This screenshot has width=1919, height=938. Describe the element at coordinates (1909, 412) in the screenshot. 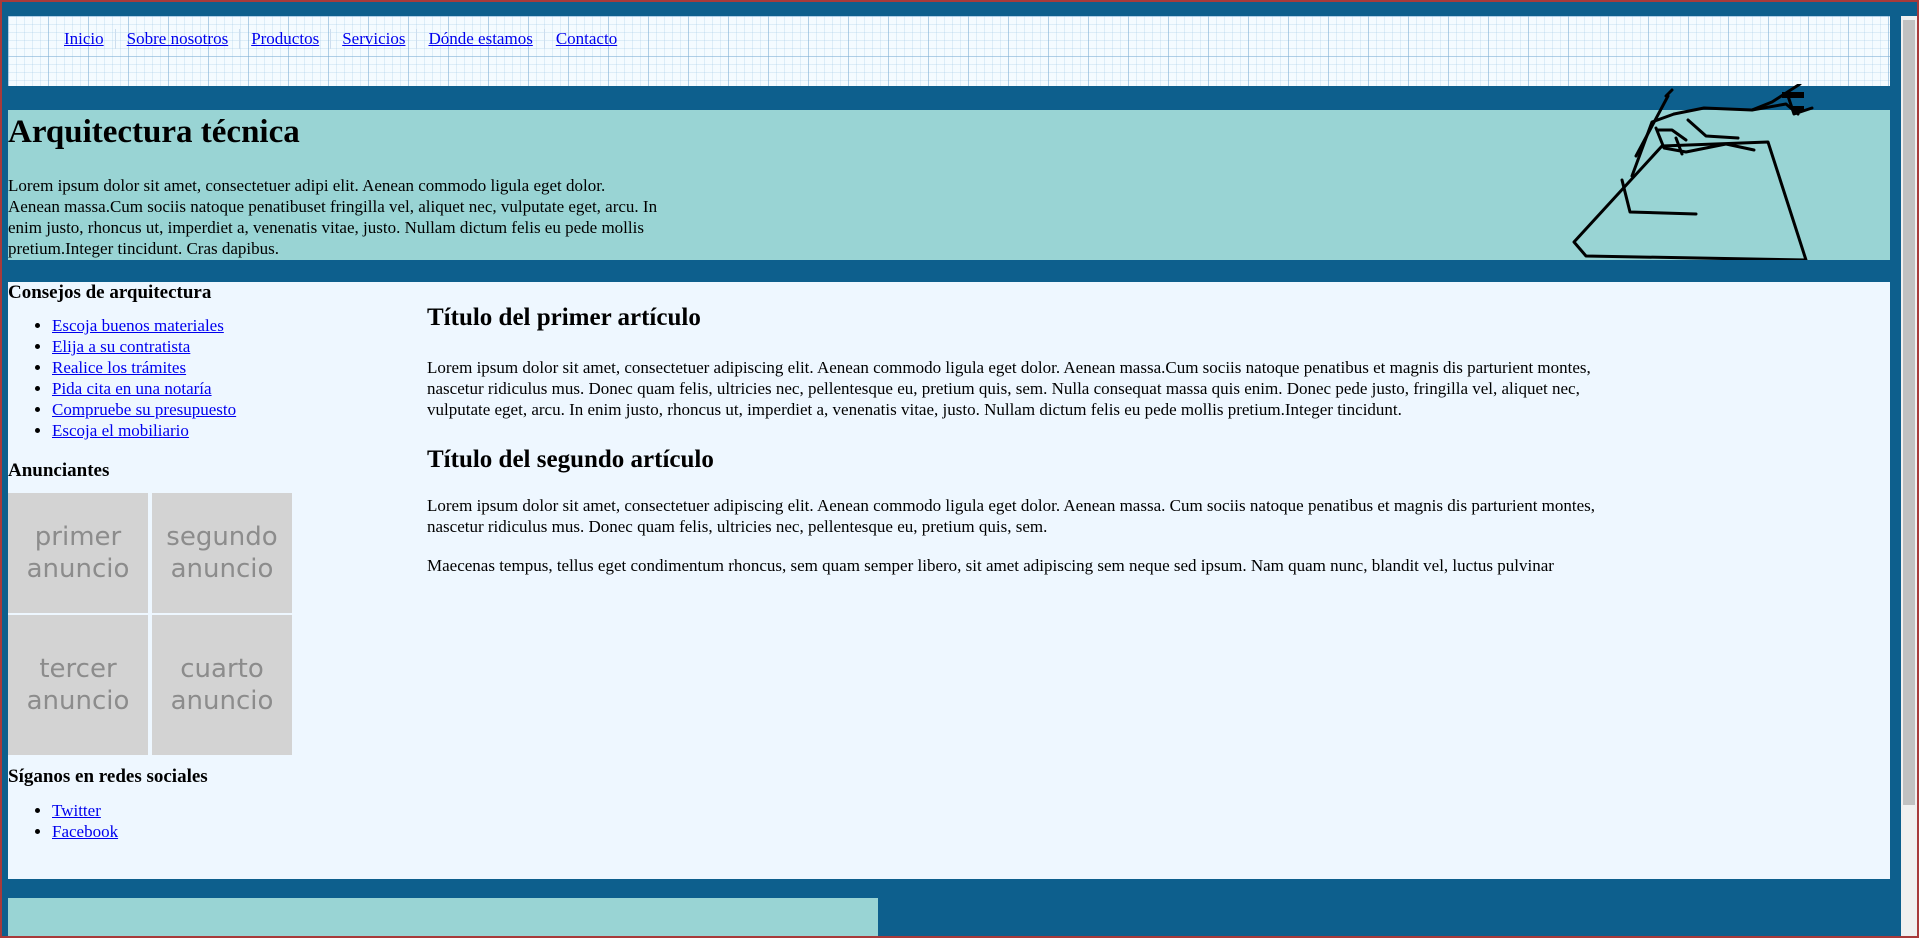

I see `scrollbar-thumb` at that location.